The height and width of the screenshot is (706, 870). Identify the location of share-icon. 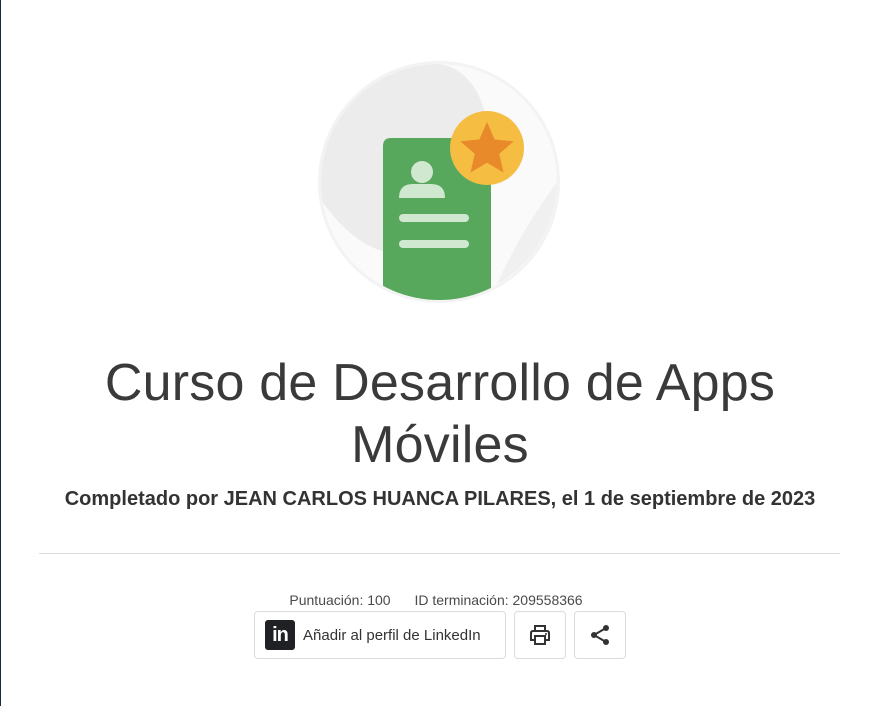
(600, 635).